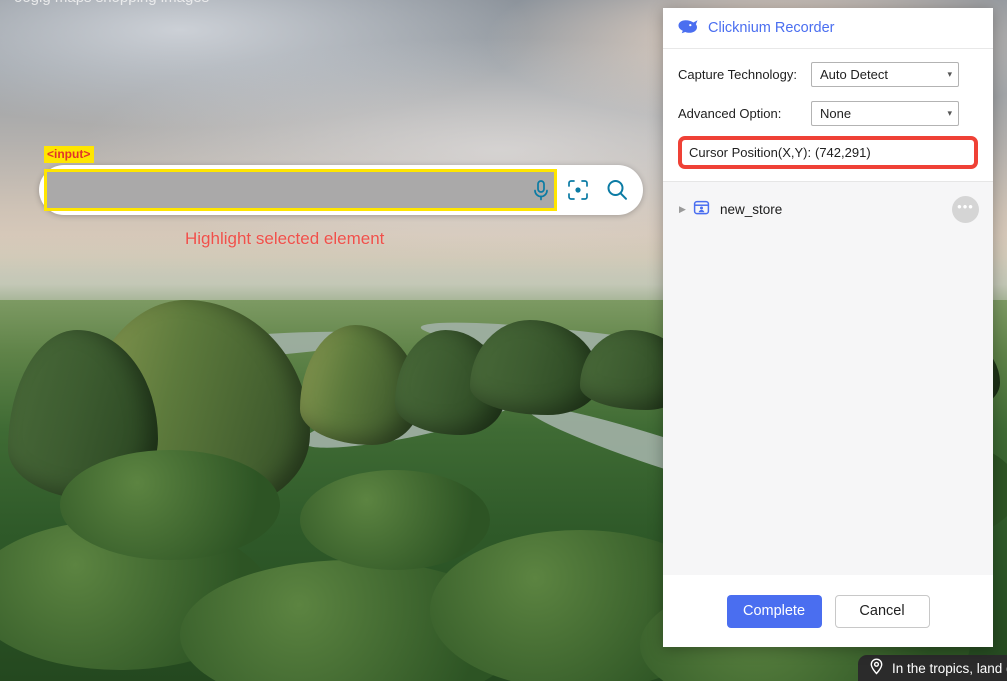 Image resolution: width=1007 pixels, height=681 pixels. What do you see at coordinates (751, 209) in the screenshot?
I see `tree-item-label: new_store` at bounding box center [751, 209].